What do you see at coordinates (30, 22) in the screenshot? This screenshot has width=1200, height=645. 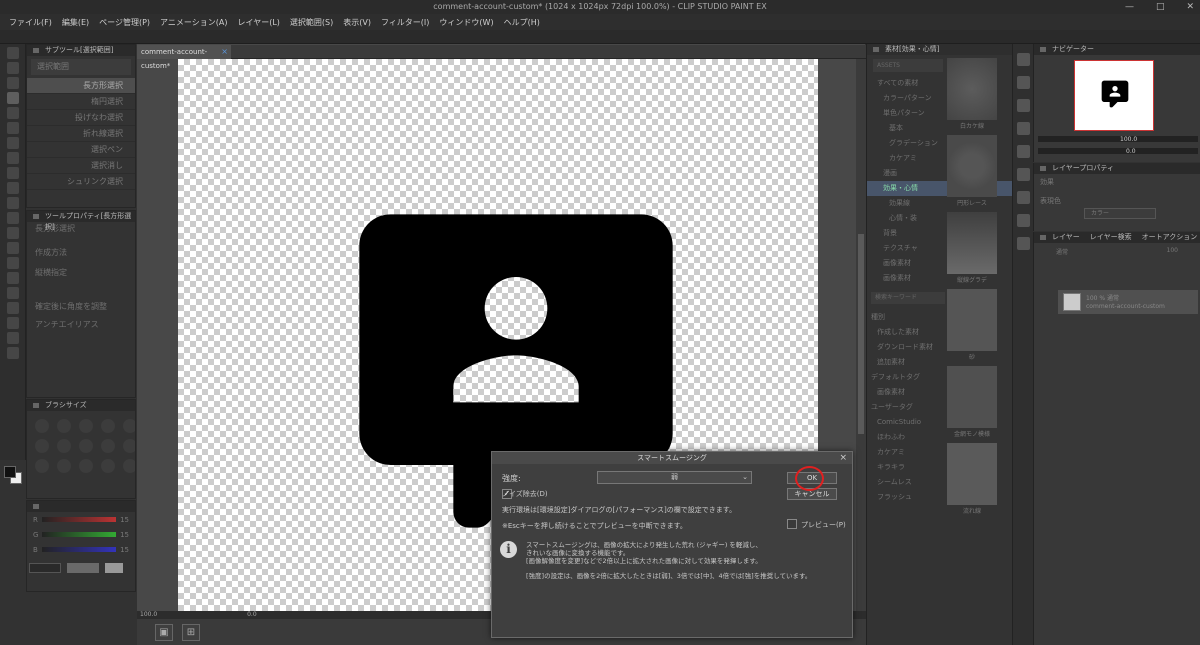 I see `menu-file: ファイル(F)` at bounding box center [30, 22].